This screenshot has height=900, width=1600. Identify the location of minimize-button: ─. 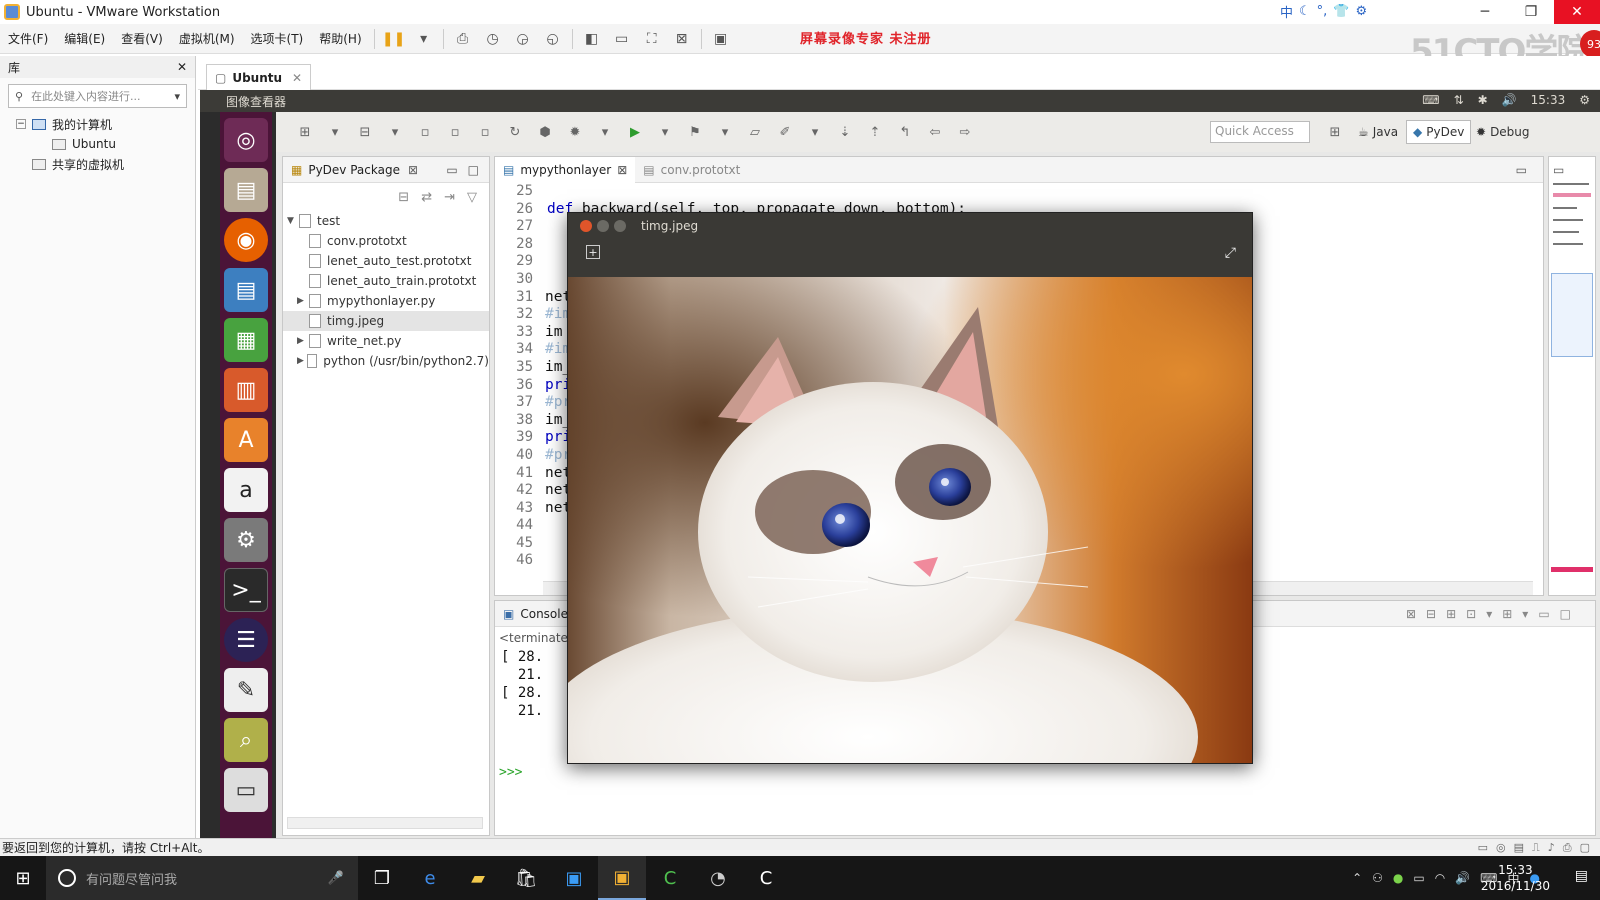
(1485, 12).